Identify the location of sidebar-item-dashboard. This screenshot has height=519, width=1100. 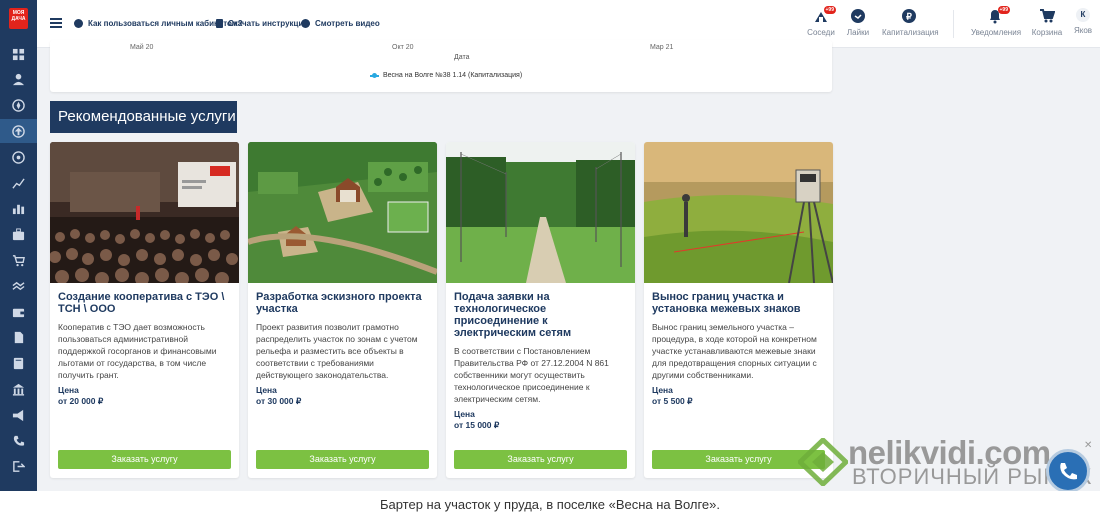
(18, 54).